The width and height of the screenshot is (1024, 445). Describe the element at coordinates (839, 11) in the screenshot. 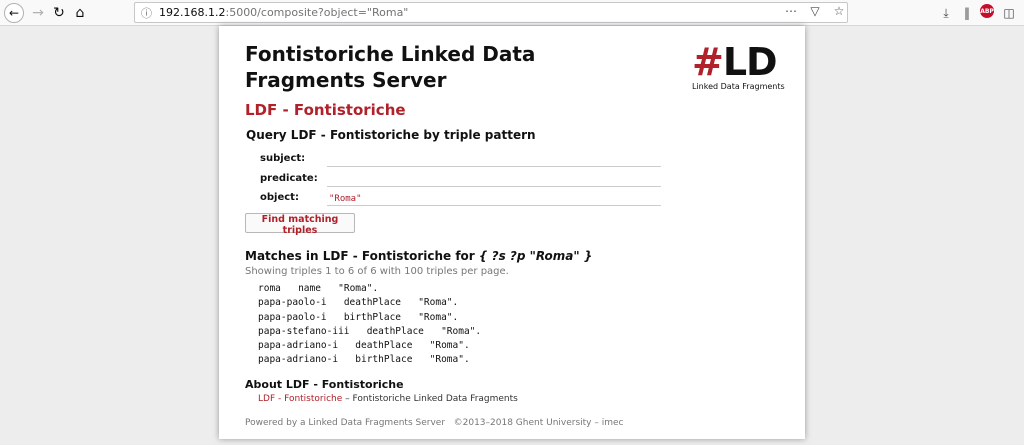

I see `bookmark-star-icon: ☆` at that location.